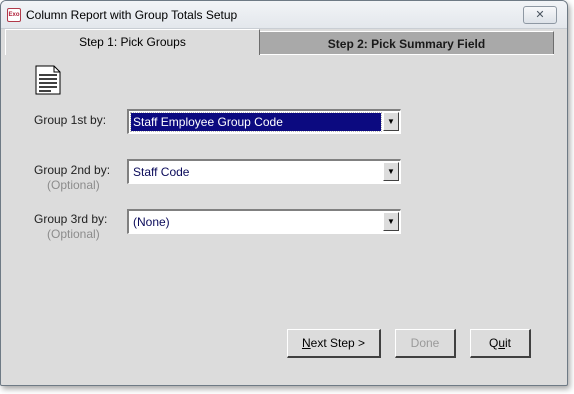 This screenshot has width=574, height=394. I want to click on group-3-dropdown-button: ▼, so click(391, 221).